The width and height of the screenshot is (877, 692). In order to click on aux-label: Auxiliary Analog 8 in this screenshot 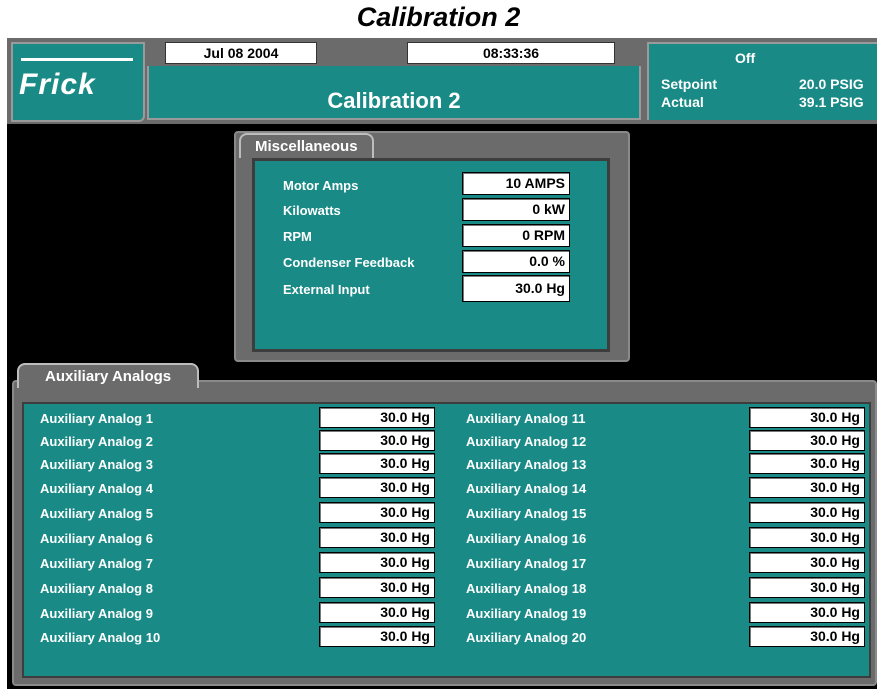, I will do `click(96, 588)`.